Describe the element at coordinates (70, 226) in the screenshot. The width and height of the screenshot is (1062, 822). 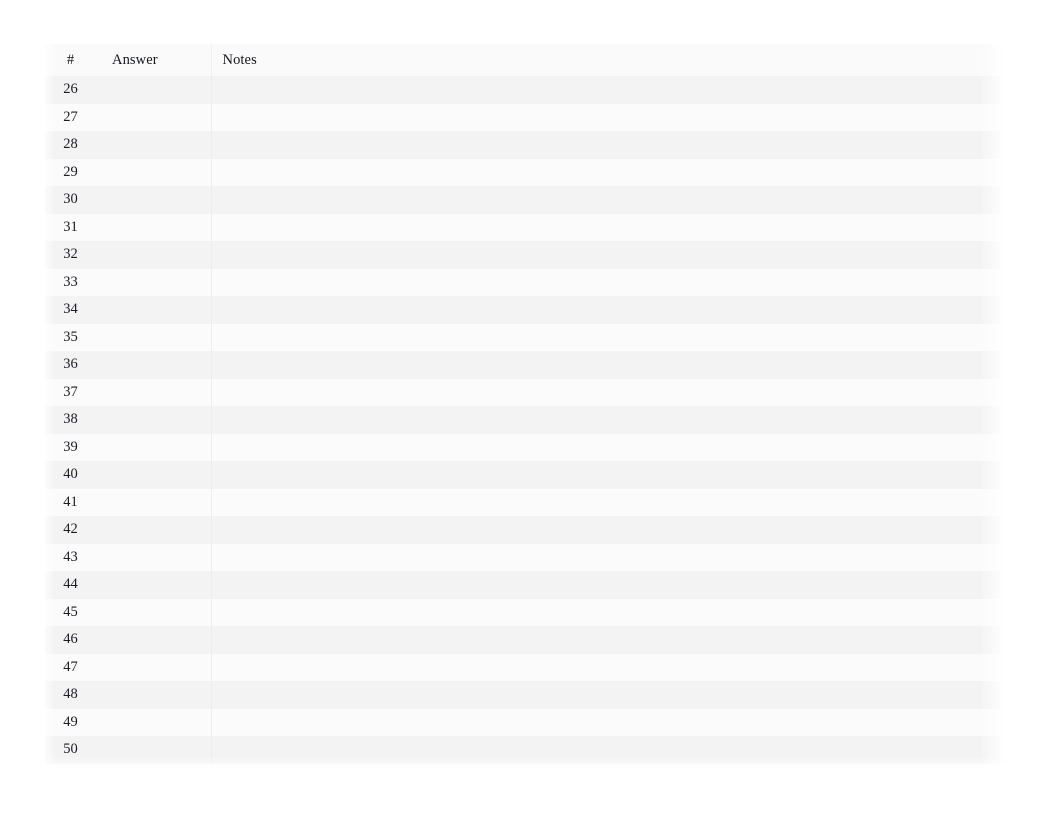
I see `row-number-cell: 31` at that location.